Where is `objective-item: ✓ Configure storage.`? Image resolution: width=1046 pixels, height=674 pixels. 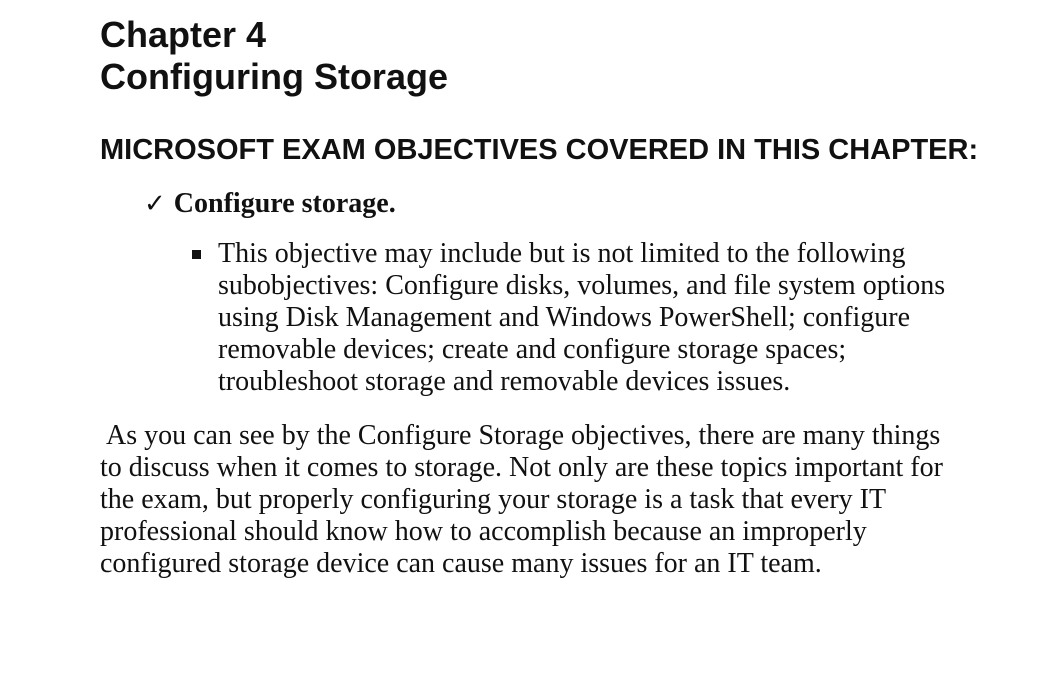 objective-item: ✓ Configure storage. is located at coordinates (572, 204).